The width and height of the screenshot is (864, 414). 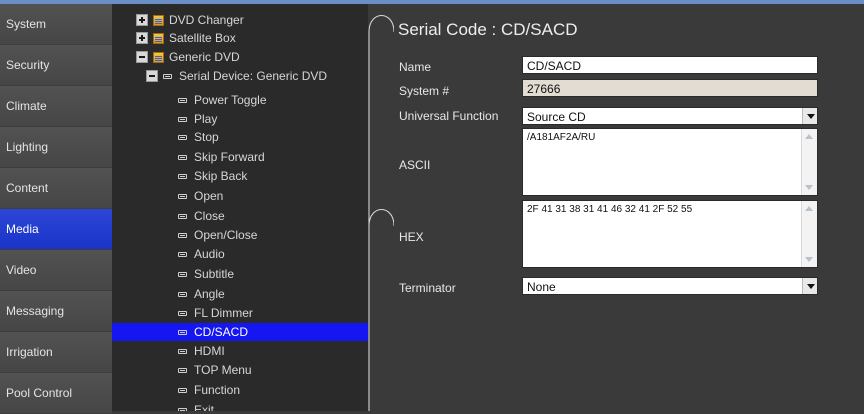 I want to click on tree-node-label: Function, so click(x=217, y=390).